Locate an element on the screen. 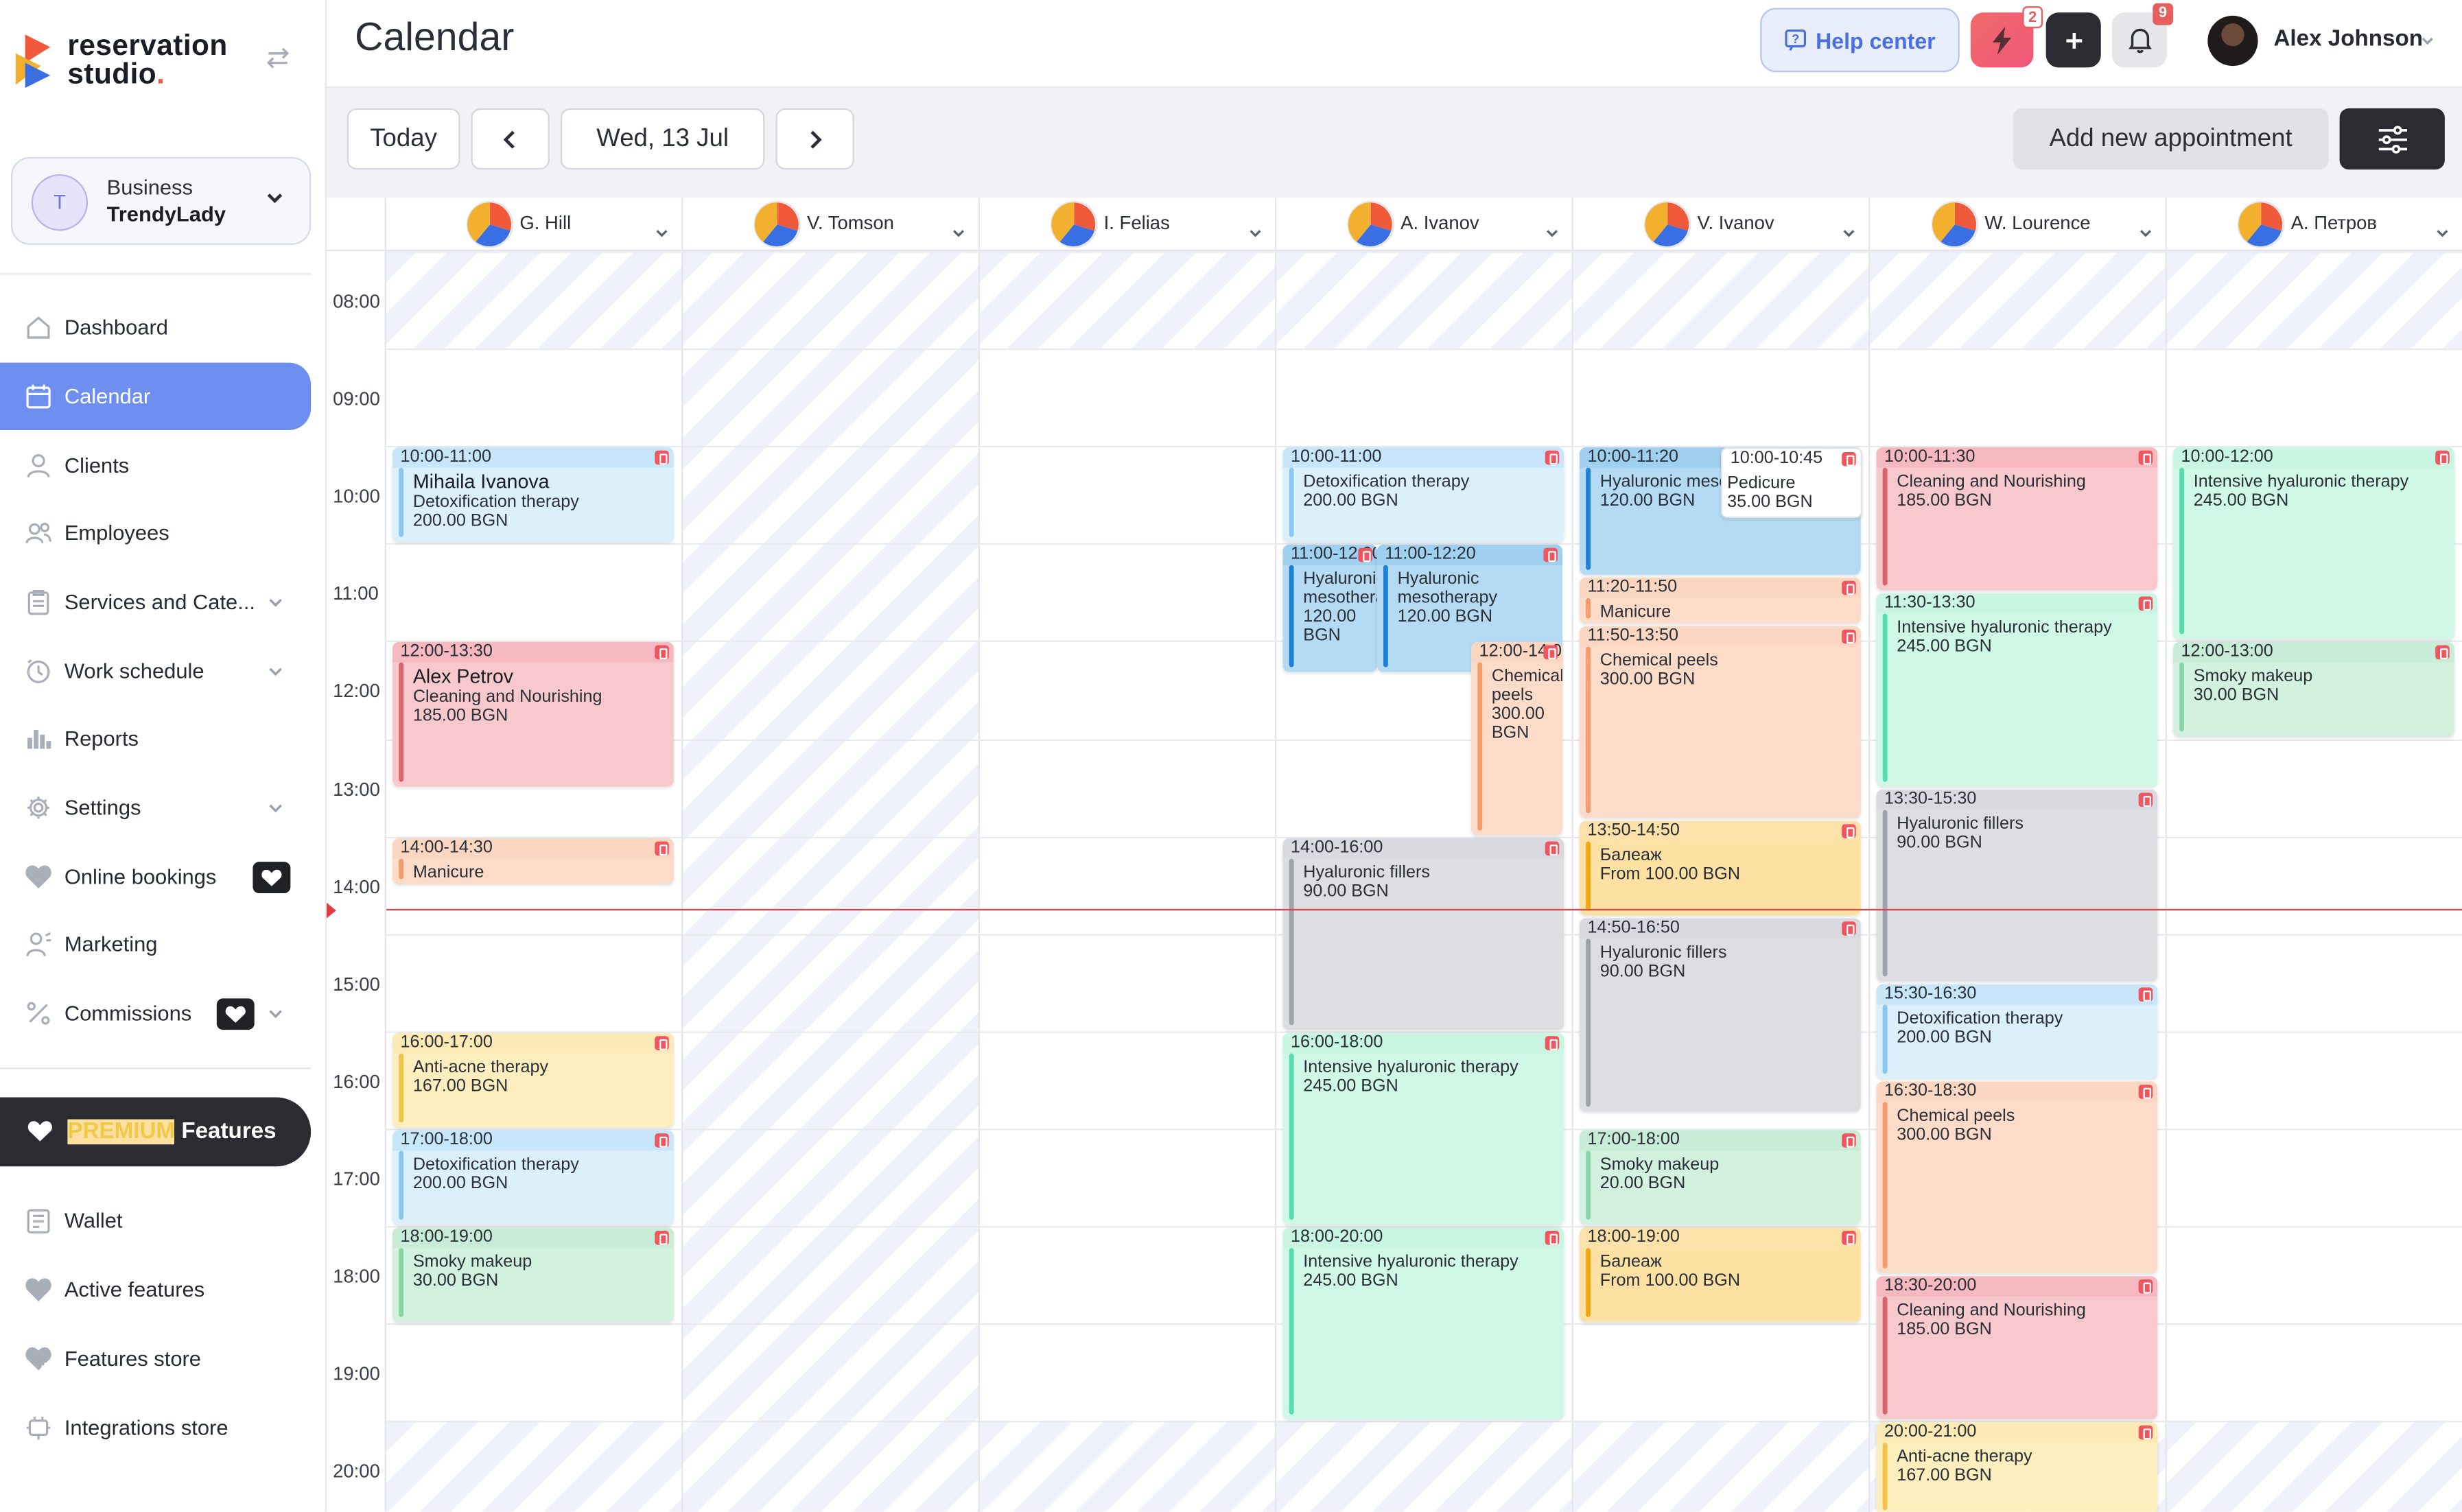 The height and width of the screenshot is (1512, 2462). heart-icon is located at coordinates (271, 877).